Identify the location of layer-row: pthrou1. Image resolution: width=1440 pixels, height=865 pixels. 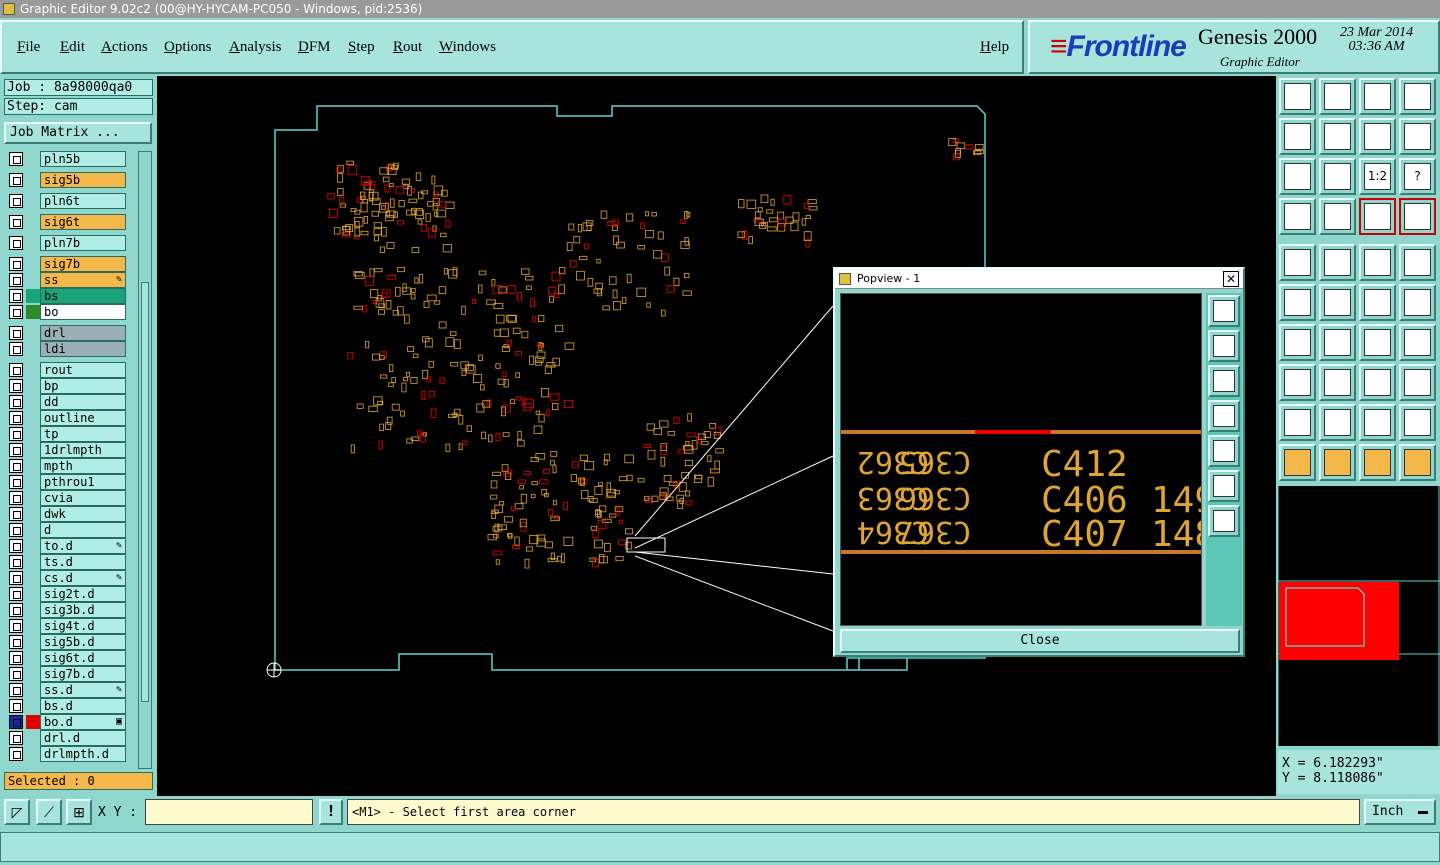
(66, 482).